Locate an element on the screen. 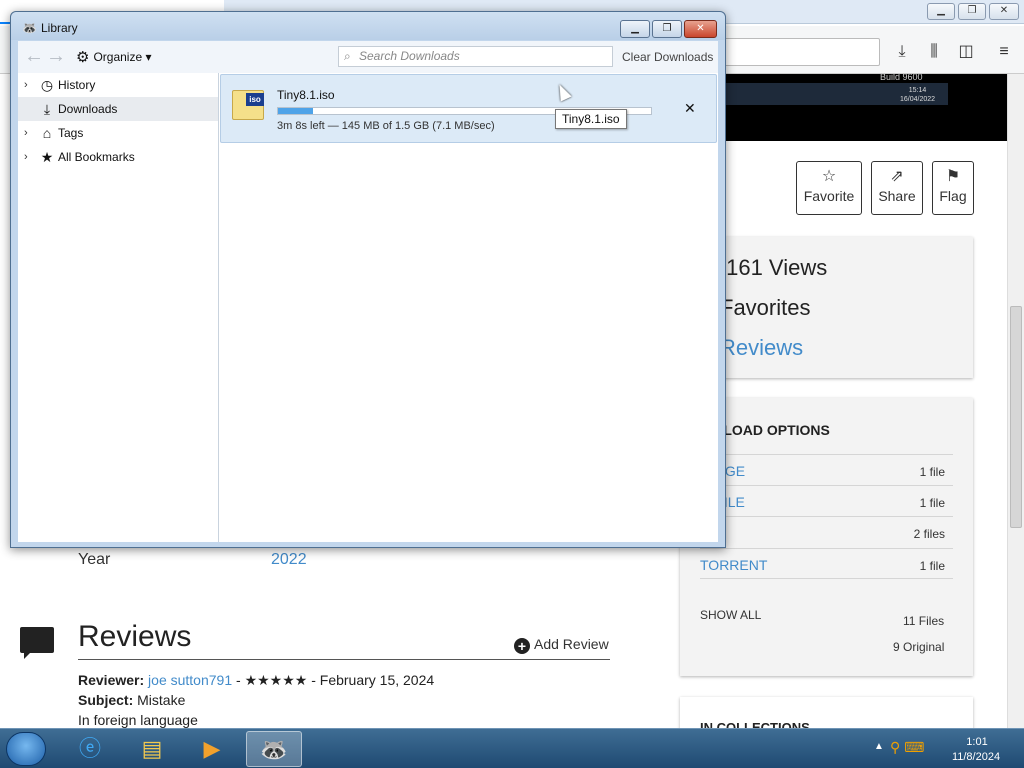  windows-taskbar: ⓔ ▤ ▶ 🦝 ▲ ⚲ ⌨ 1:01 11/8/2024 is located at coordinates (512, 748).